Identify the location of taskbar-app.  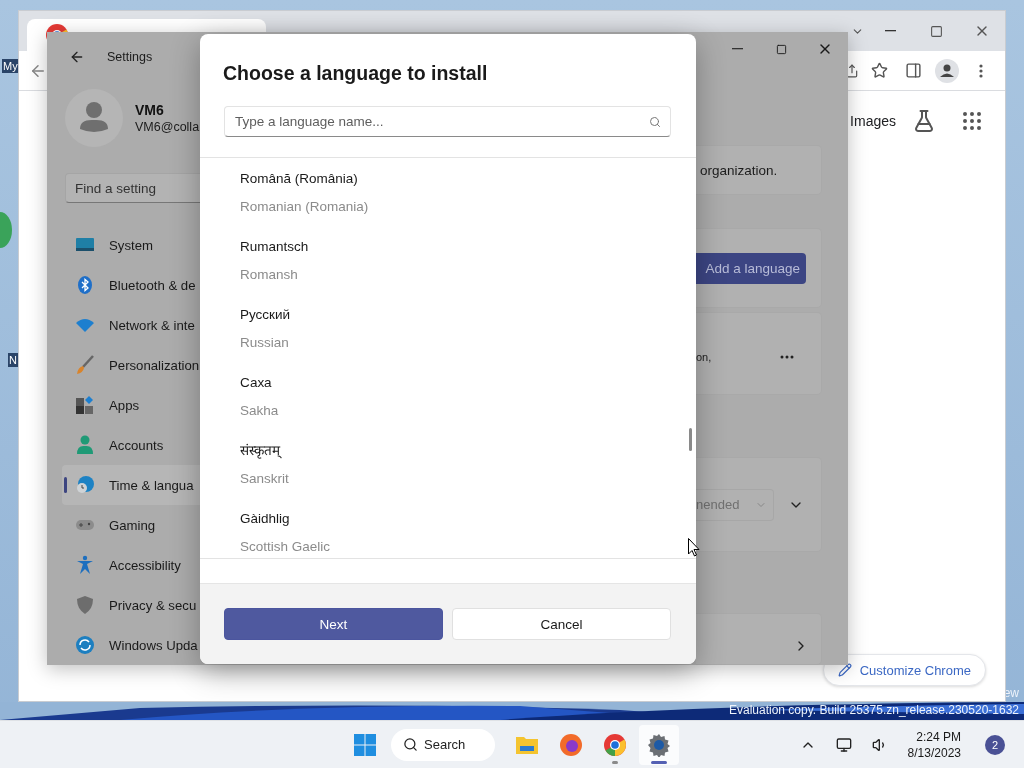
(659, 744).